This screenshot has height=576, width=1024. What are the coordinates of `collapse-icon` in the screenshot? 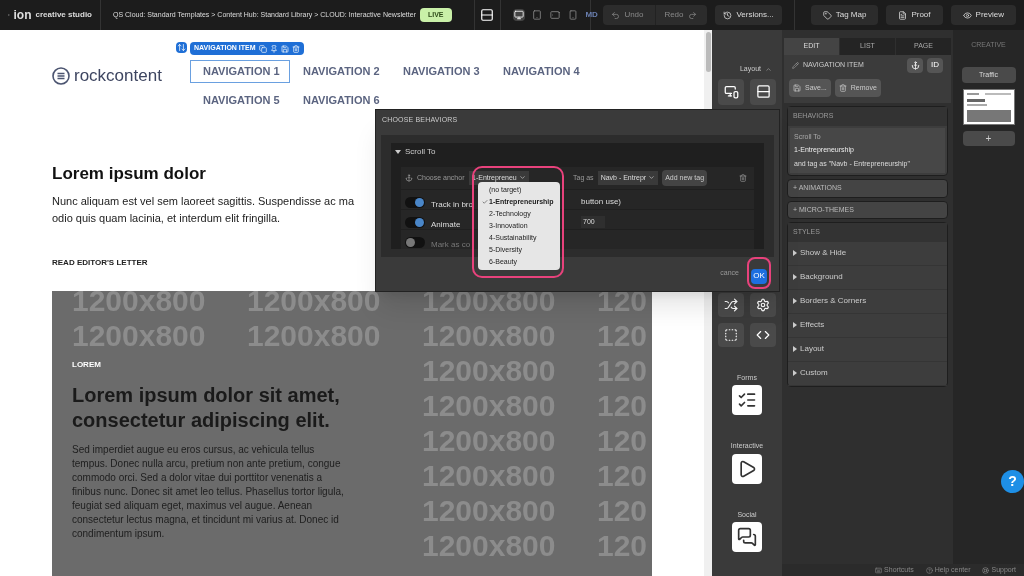 It's located at (398, 151).